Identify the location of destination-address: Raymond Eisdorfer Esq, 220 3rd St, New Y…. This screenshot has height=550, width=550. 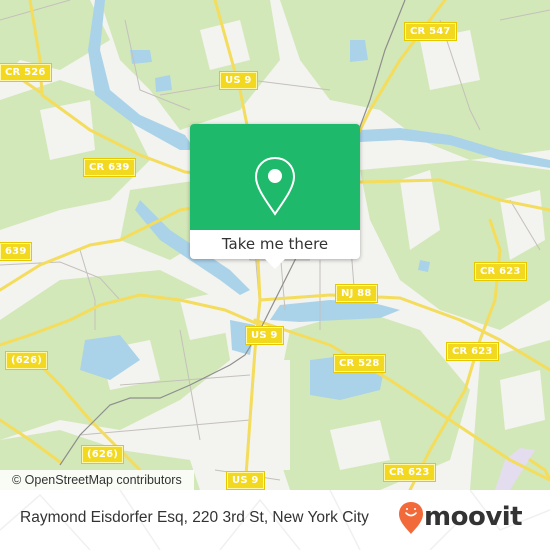
(194, 517).